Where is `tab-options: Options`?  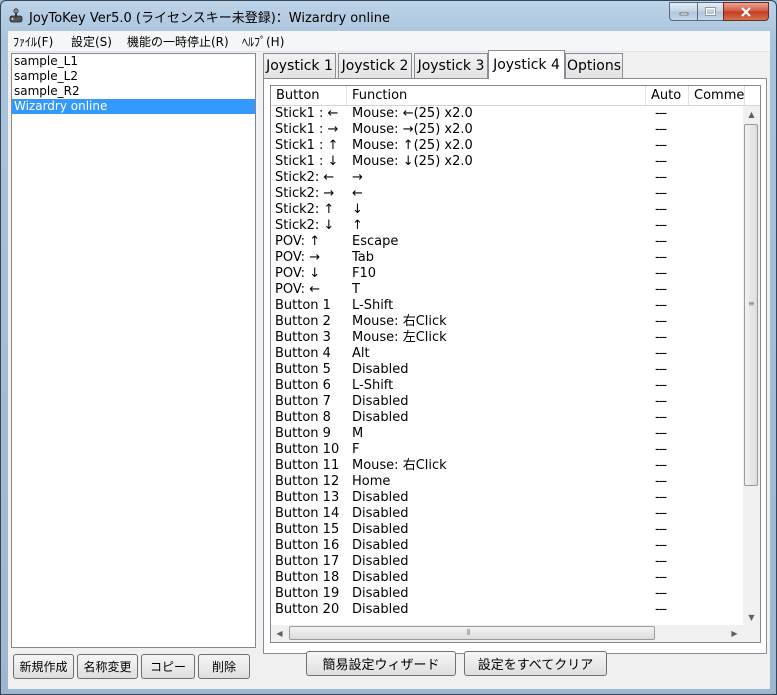 tab-options: Options is located at coordinates (594, 65).